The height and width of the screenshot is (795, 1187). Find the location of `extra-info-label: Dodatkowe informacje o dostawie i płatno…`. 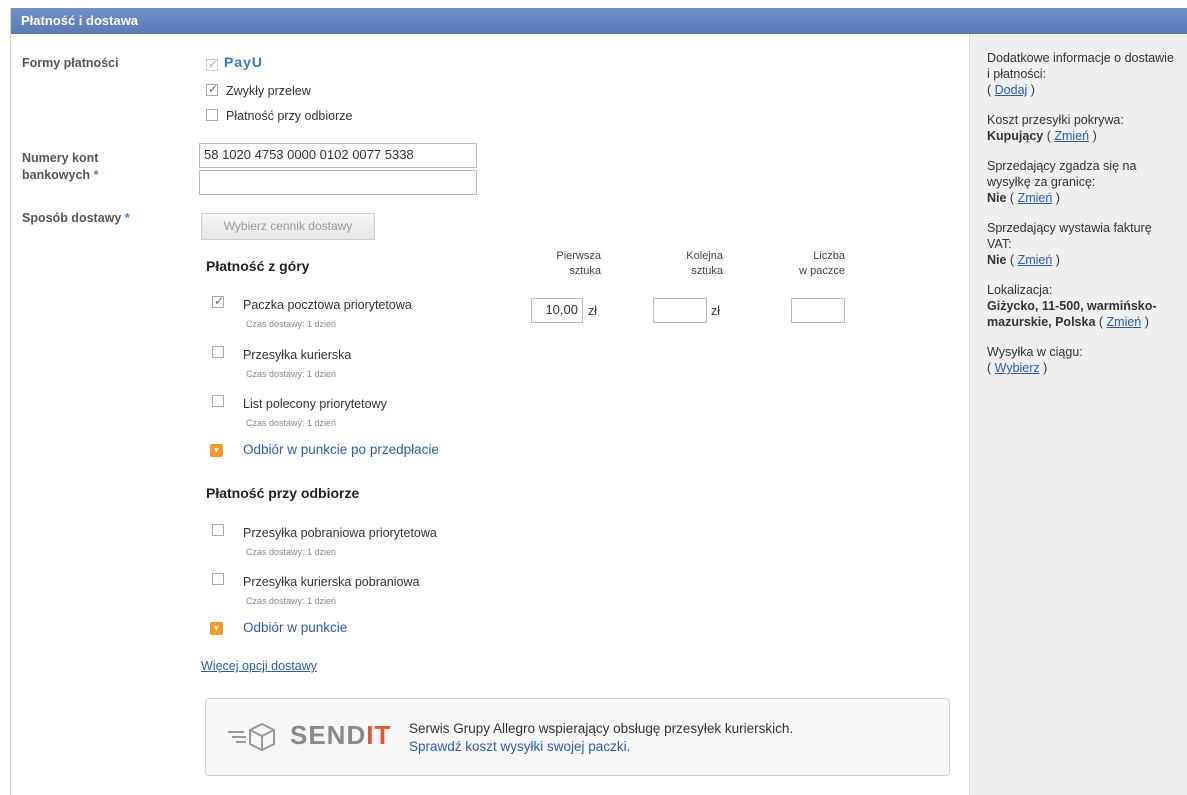

extra-info-label: Dodatkowe informacje o dostawie i płatno… is located at coordinates (1080, 66).